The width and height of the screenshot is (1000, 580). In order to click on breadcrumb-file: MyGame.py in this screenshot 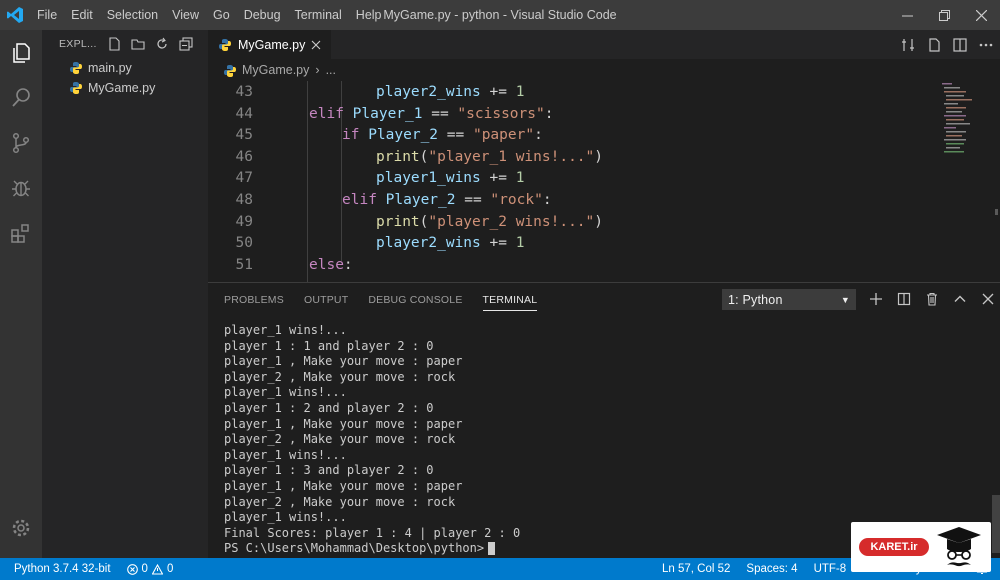, I will do `click(275, 70)`.